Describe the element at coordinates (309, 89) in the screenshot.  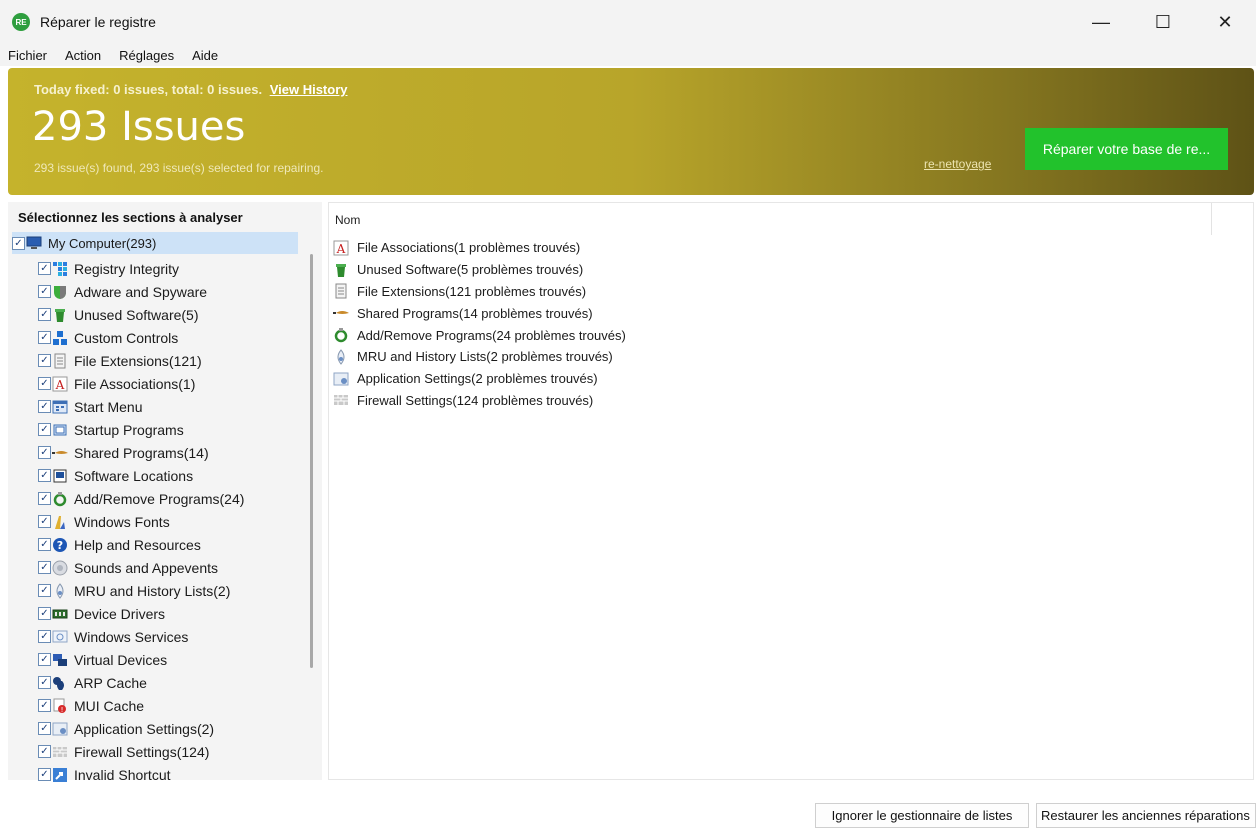
I see `view-history-link: View History` at that location.